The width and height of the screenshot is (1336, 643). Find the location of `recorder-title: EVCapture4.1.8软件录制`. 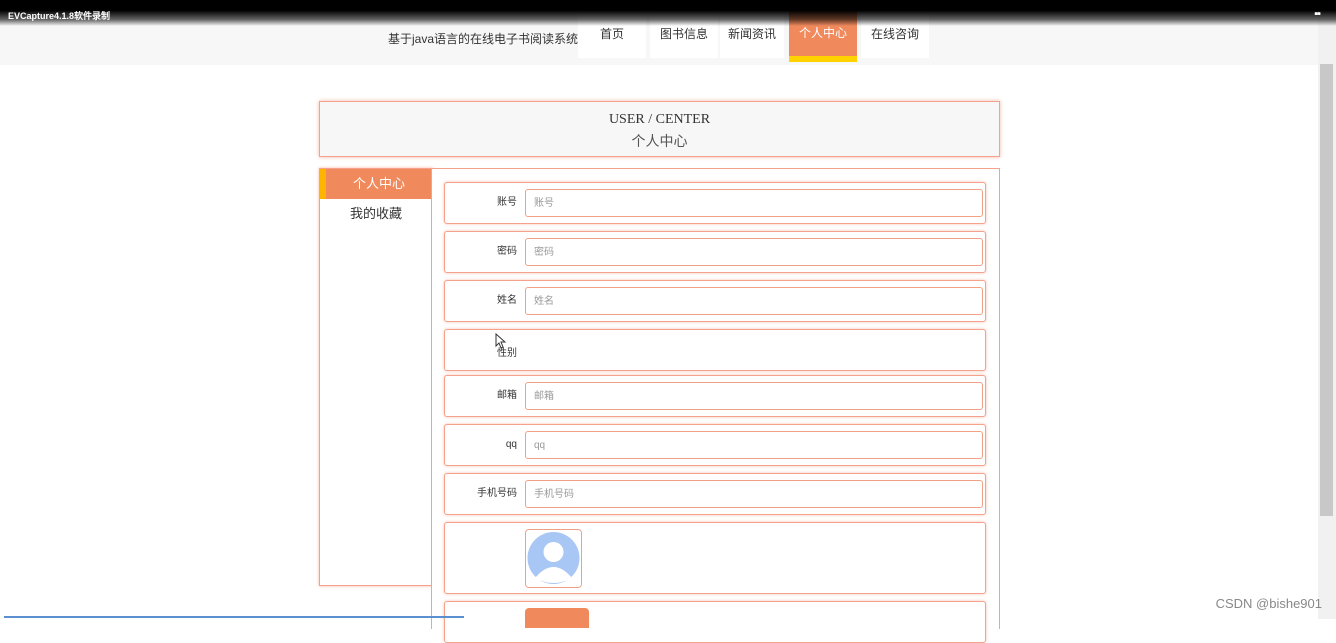

recorder-title: EVCapture4.1.8软件录制 is located at coordinates (59, 16).